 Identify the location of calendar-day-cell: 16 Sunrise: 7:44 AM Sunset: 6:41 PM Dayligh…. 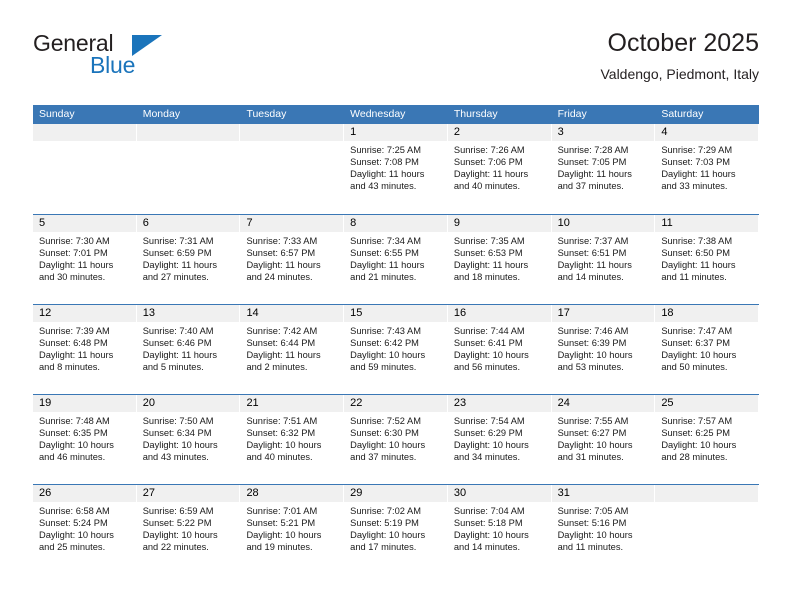
(499, 349).